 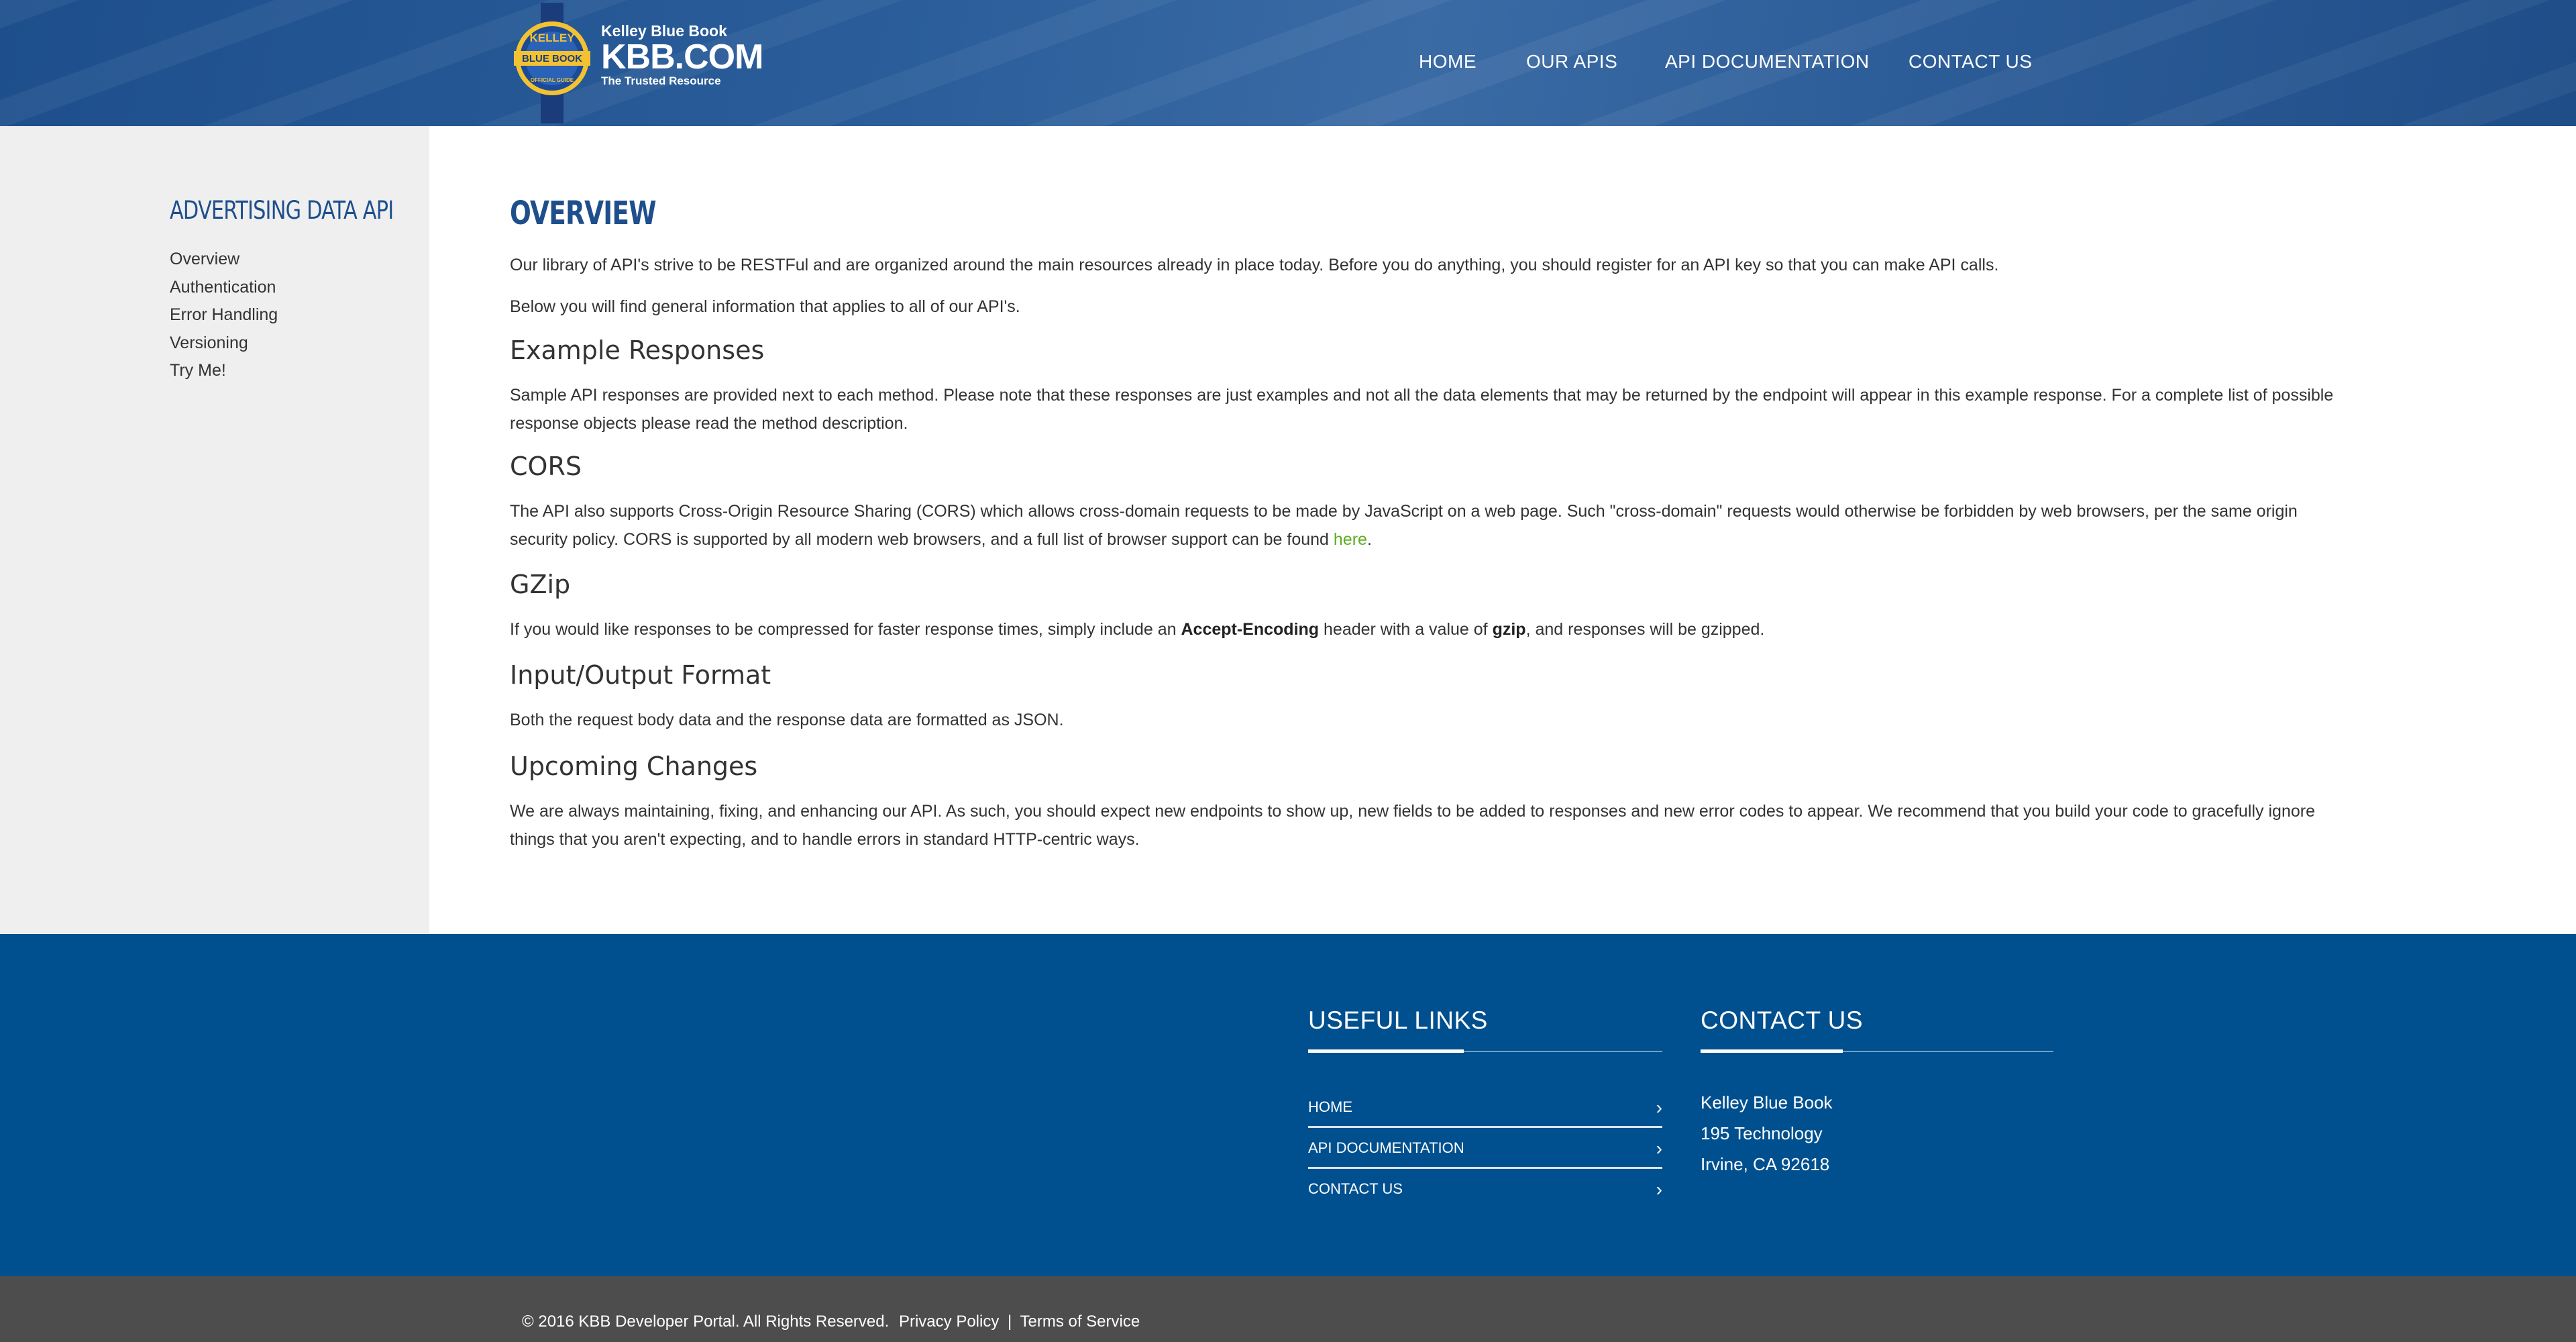 I want to click on contact-us-accent, so click(x=1772, y=1051).